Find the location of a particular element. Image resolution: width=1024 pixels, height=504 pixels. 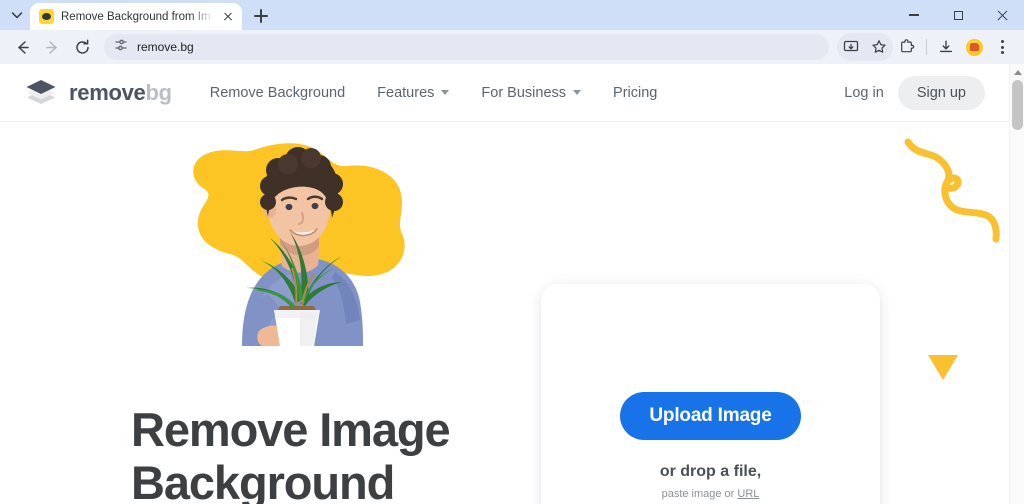

site-settings-icon is located at coordinates (121, 47).